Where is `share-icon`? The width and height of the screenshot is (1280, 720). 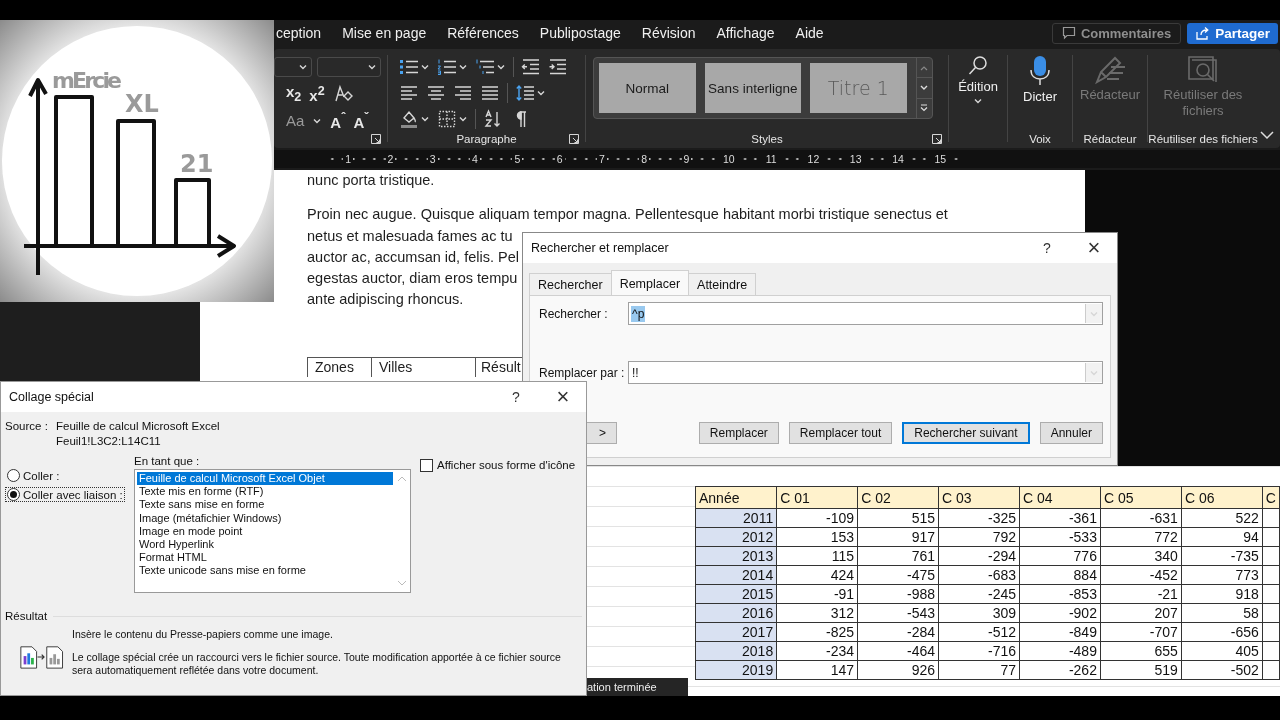
share-icon is located at coordinates (1203, 33).